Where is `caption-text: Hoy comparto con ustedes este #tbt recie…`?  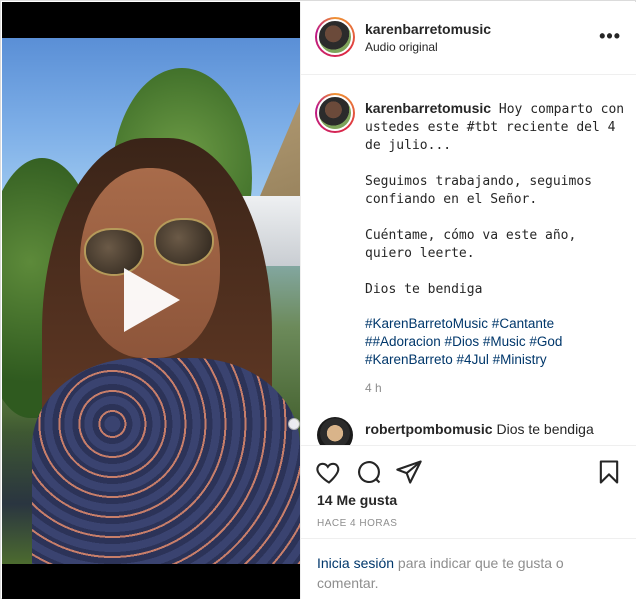
caption-text: Hoy comparto con ustedes este #tbt recie… is located at coordinates (495, 199).